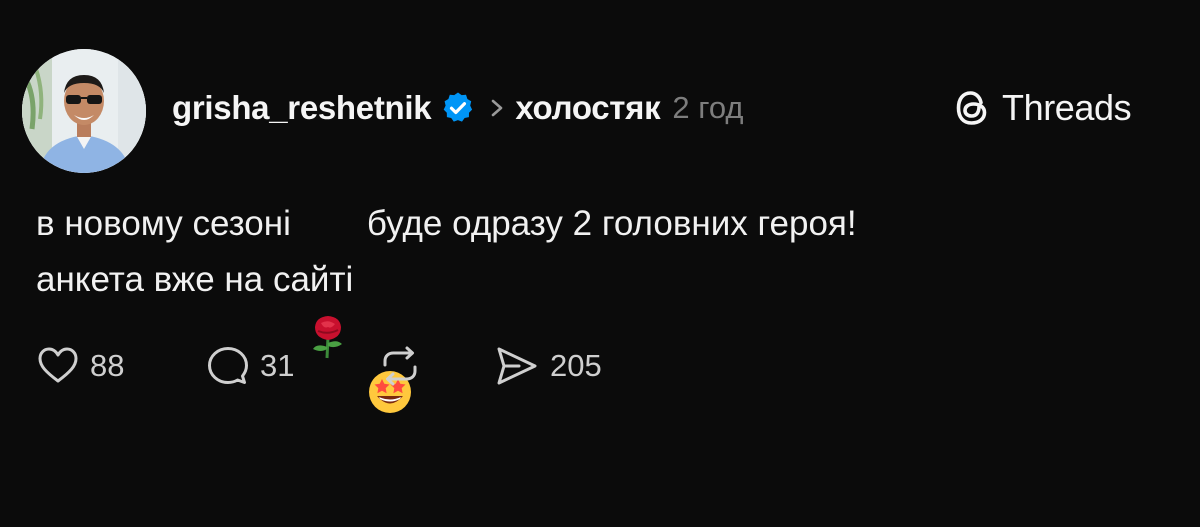 The height and width of the screenshot is (527, 1200). What do you see at coordinates (163, 223) in the screenshot?
I see `post-text: в новому сезоні` at bounding box center [163, 223].